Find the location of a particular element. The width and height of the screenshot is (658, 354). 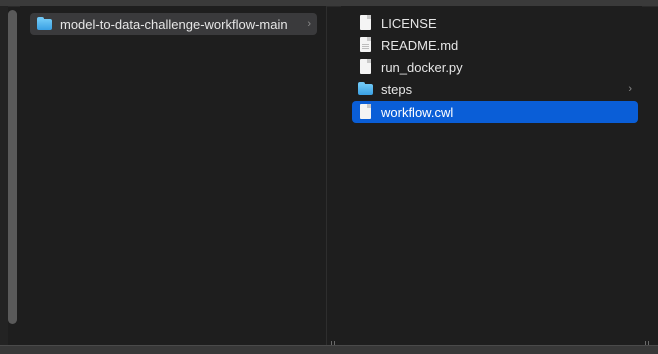

file-row-run-docker: run_docker.py is located at coordinates (495, 67).